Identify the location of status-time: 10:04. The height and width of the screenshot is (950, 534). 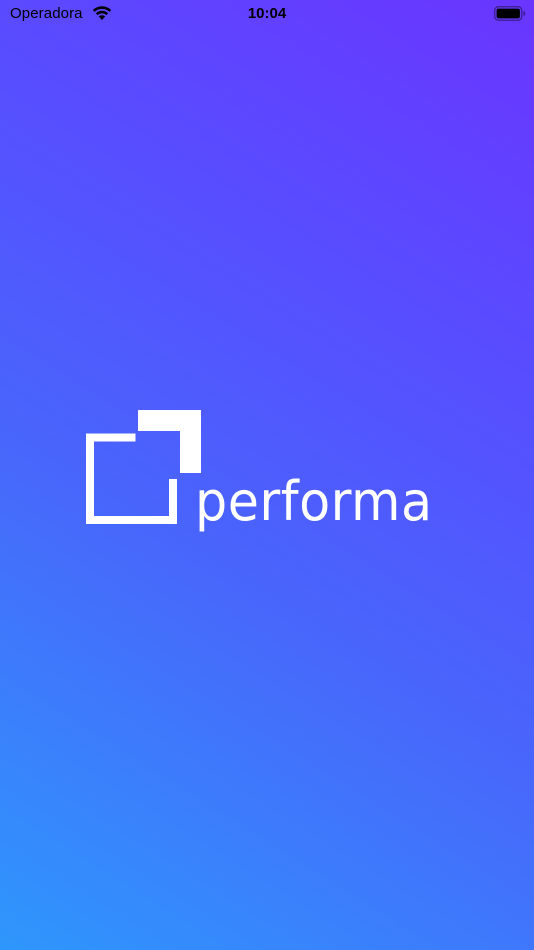
(267, 13).